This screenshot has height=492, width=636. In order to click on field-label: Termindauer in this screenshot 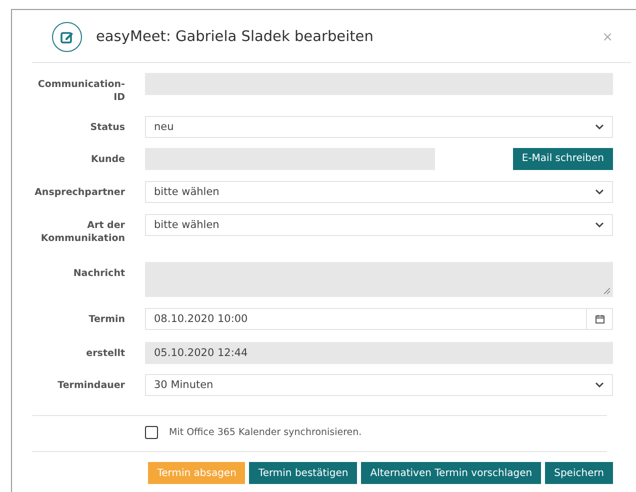, I will do `click(90, 385)`.